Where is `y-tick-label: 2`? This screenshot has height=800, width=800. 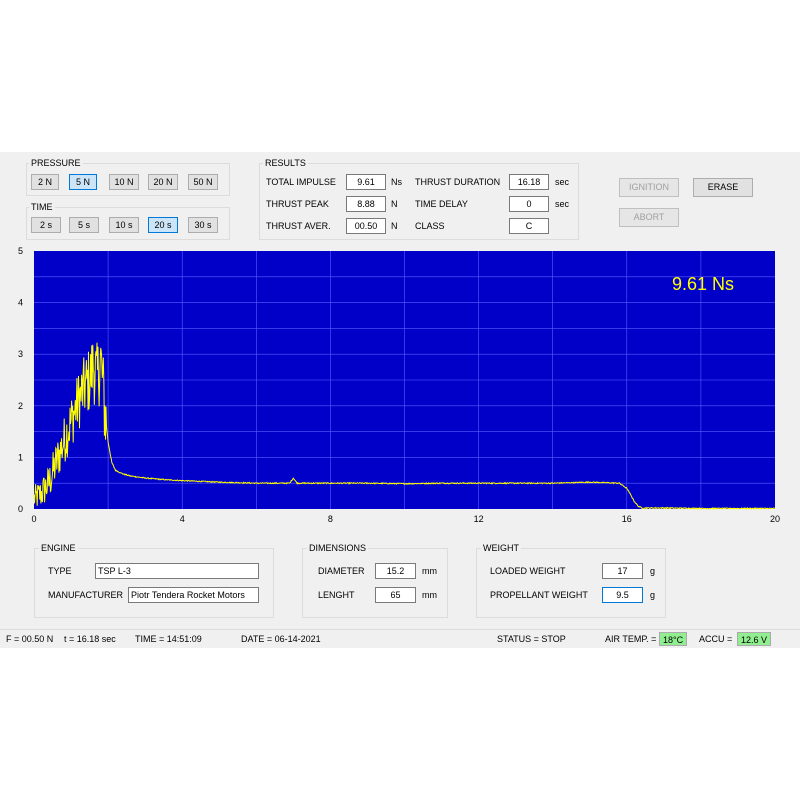
y-tick-label: 2 is located at coordinates (20, 406).